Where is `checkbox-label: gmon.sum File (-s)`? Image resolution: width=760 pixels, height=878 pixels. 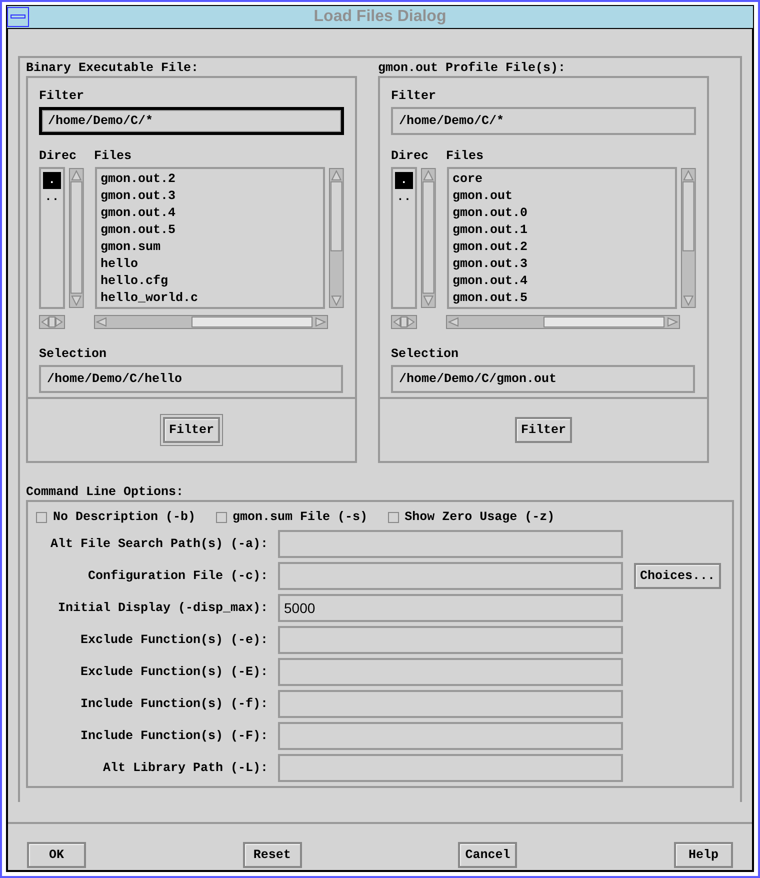 checkbox-label: gmon.sum File (-s) is located at coordinates (300, 517).